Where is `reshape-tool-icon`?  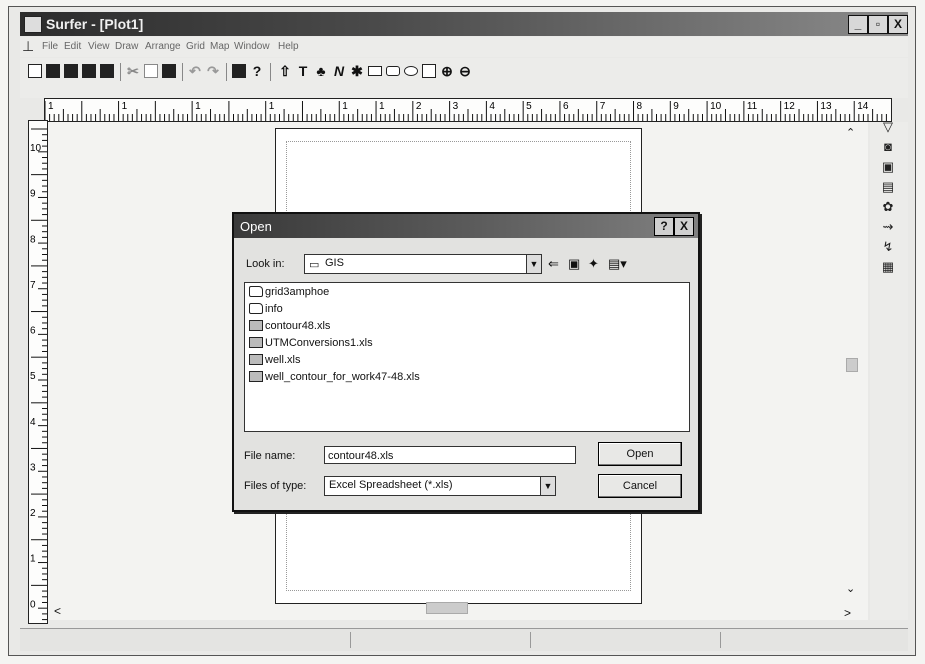
reshape-tool-icon is located at coordinates (429, 71).